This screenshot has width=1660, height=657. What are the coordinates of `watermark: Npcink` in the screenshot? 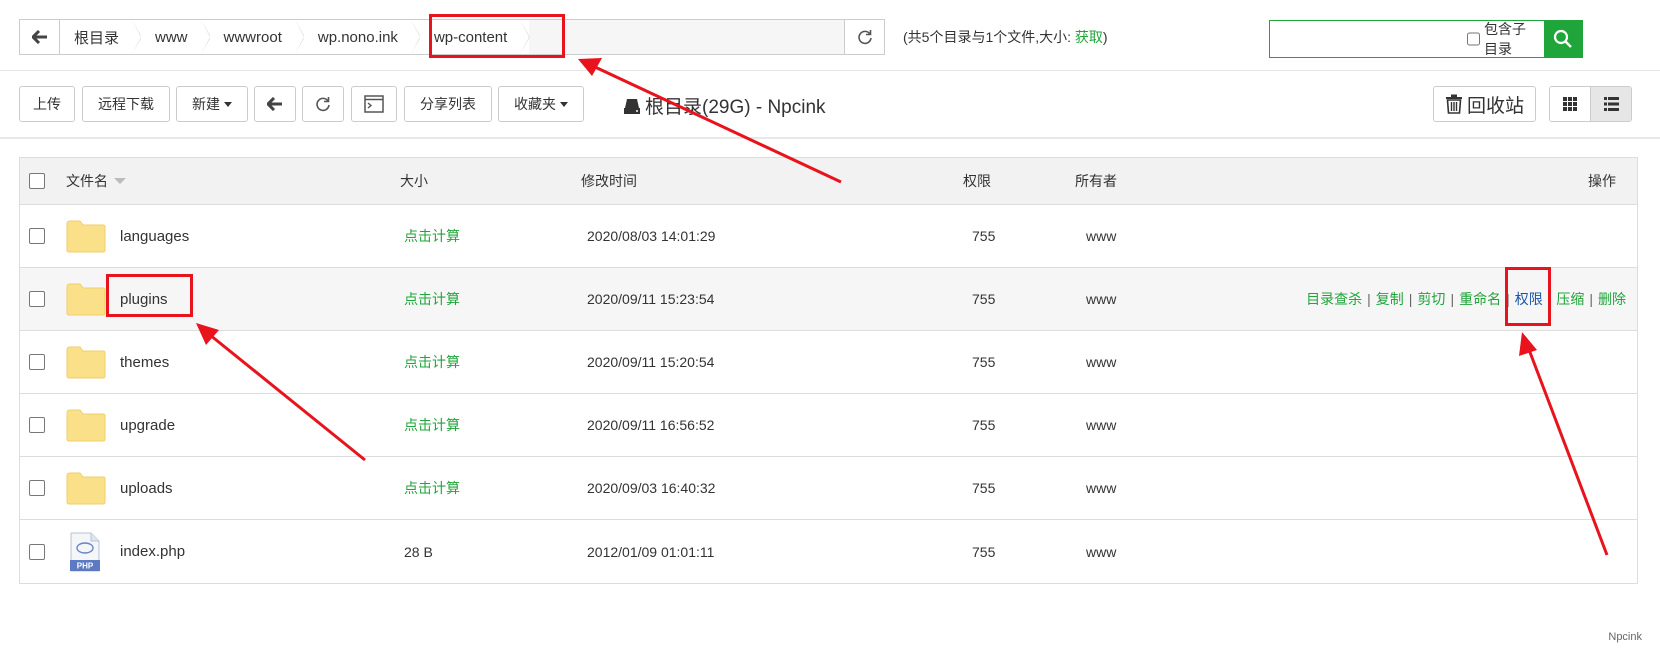 It's located at (1625, 637).